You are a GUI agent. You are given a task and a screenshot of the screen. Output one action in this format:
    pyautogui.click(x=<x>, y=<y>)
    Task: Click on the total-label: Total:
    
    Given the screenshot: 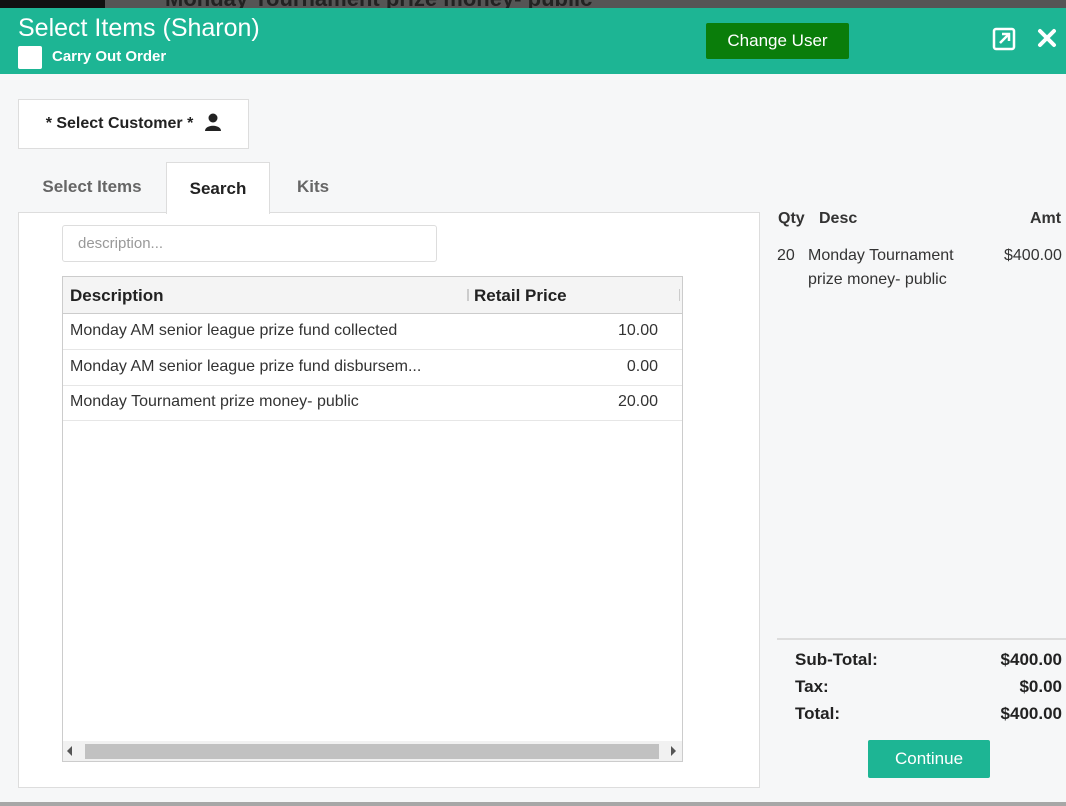 What is the action you would take?
    pyautogui.click(x=818, y=713)
    